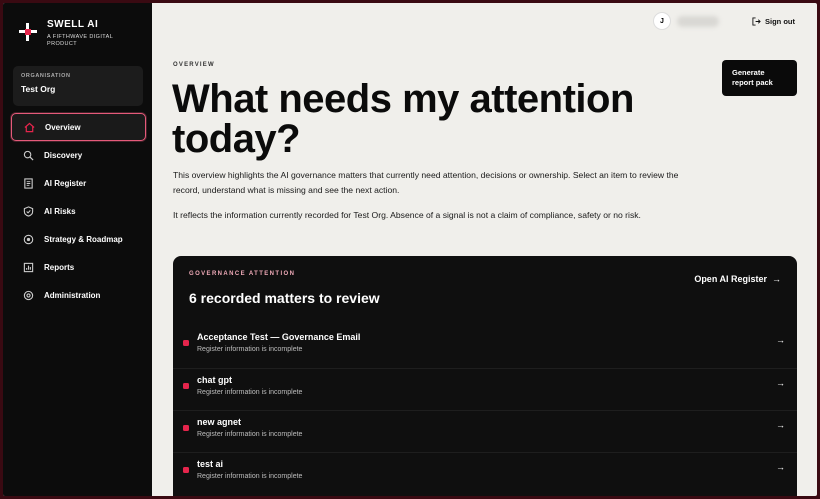 The width and height of the screenshot is (820, 499). I want to click on item-title: test ai, so click(210, 464).